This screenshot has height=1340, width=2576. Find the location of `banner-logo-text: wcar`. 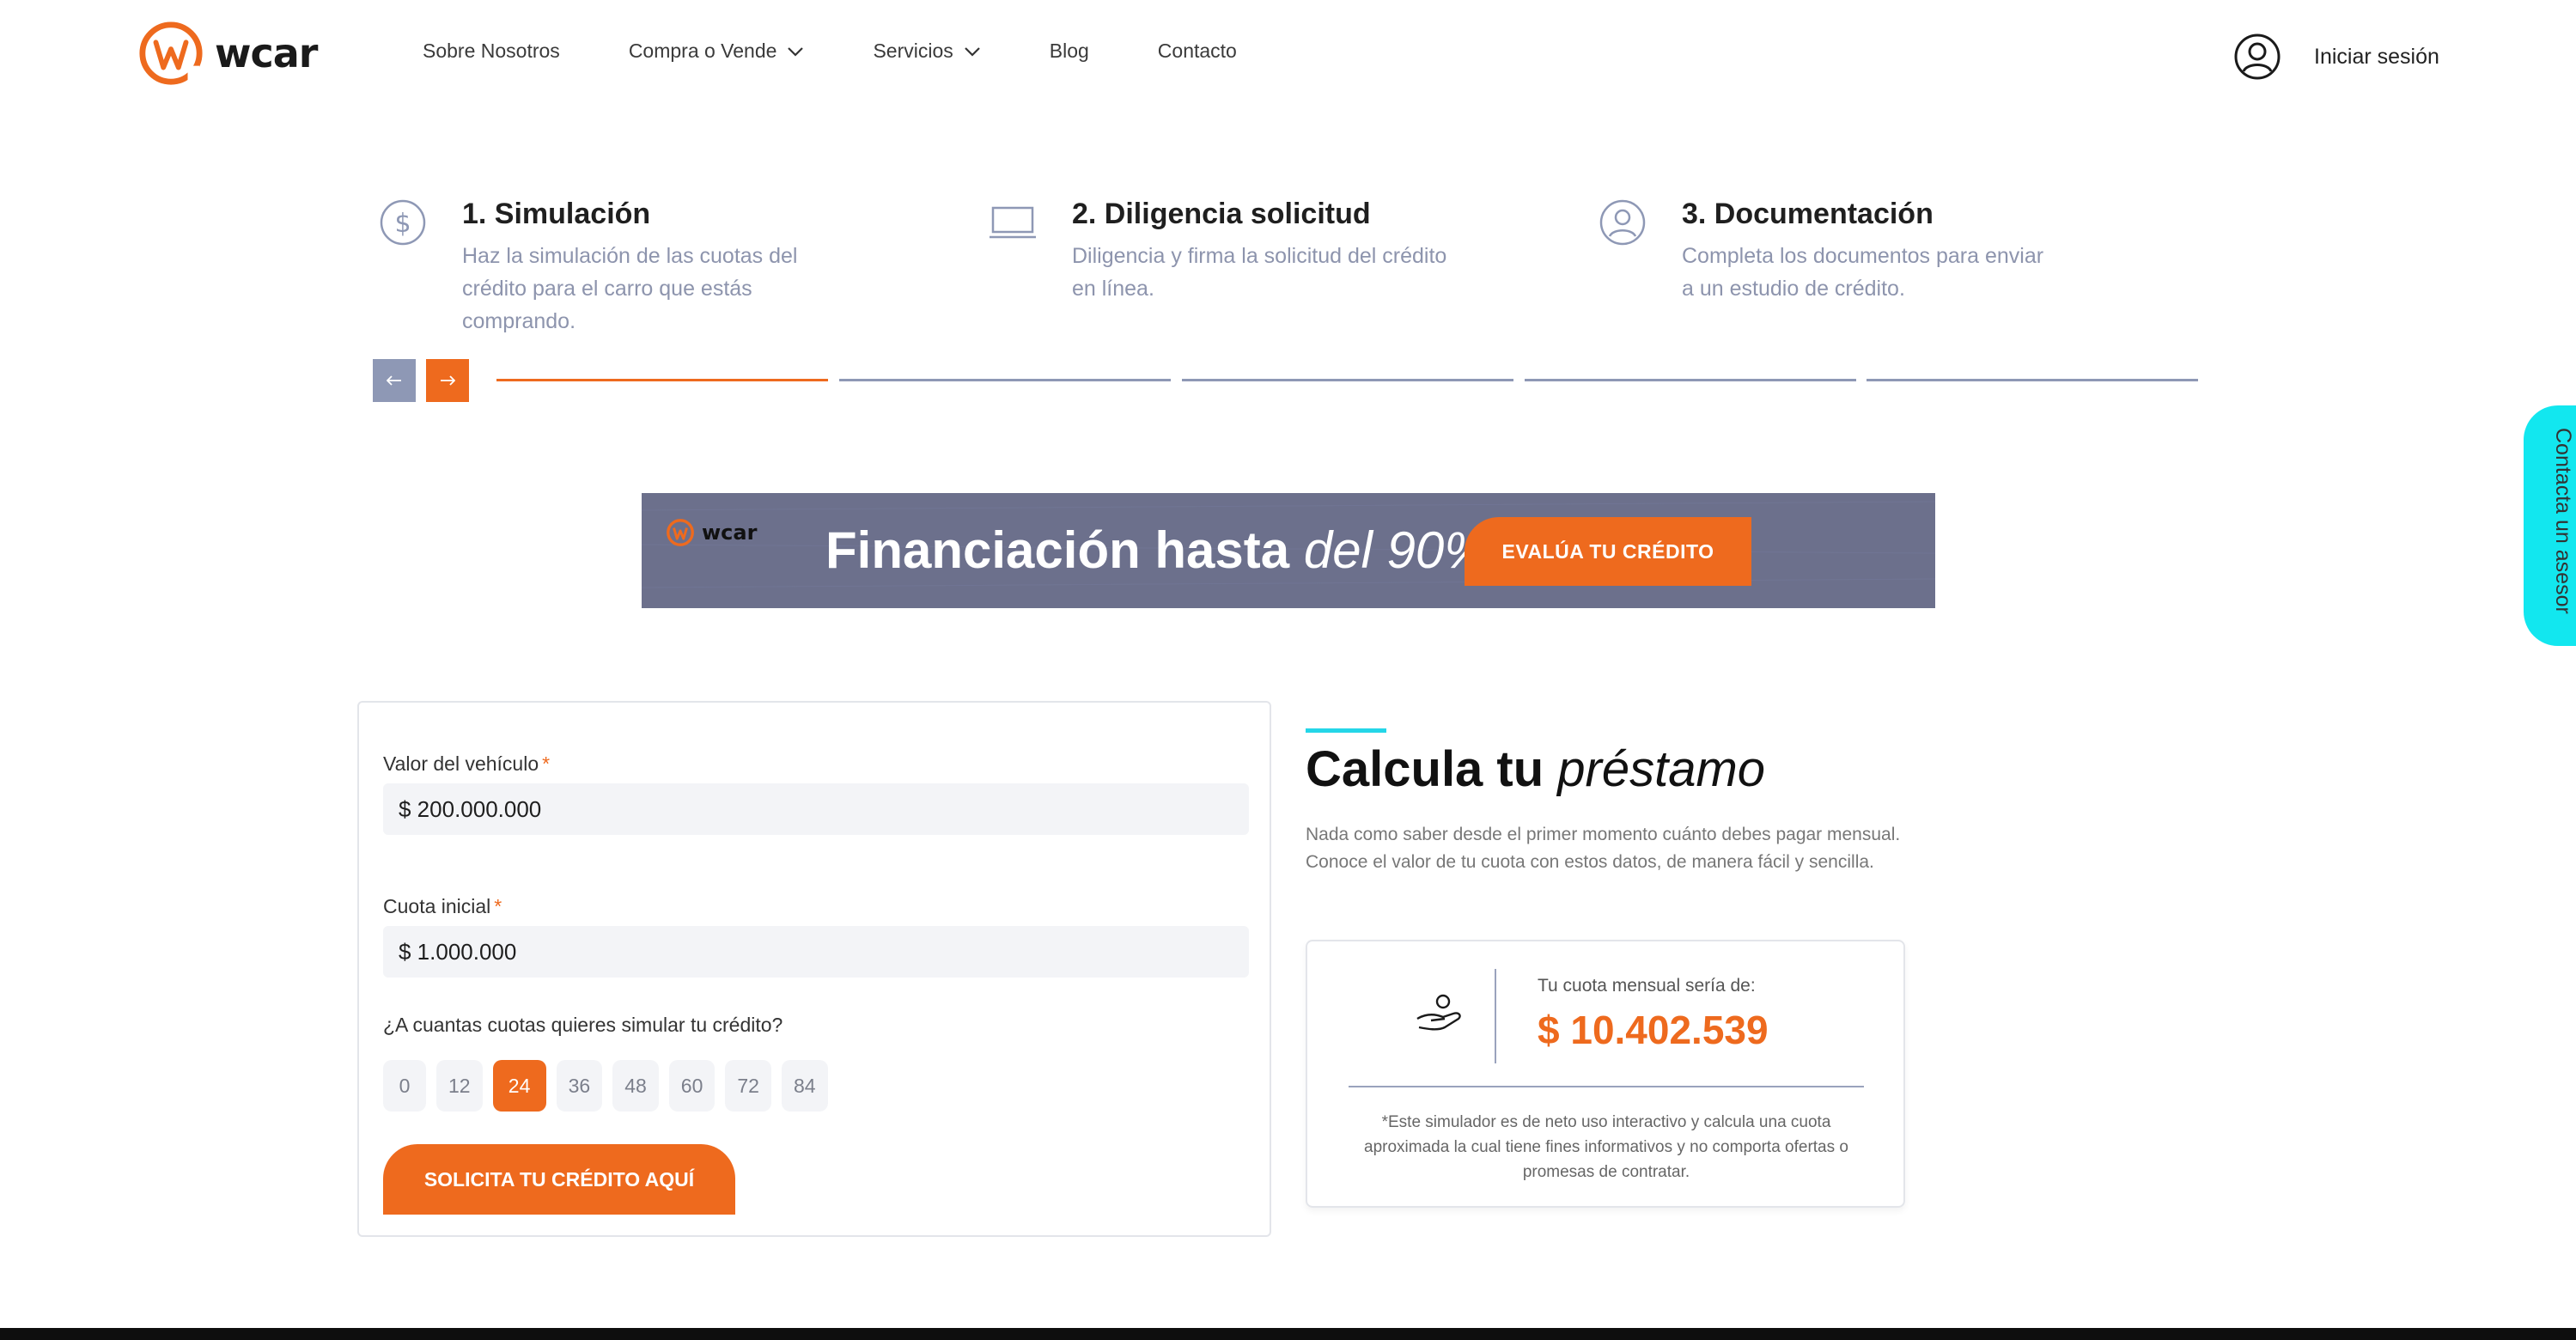

banner-logo-text: wcar is located at coordinates (730, 533).